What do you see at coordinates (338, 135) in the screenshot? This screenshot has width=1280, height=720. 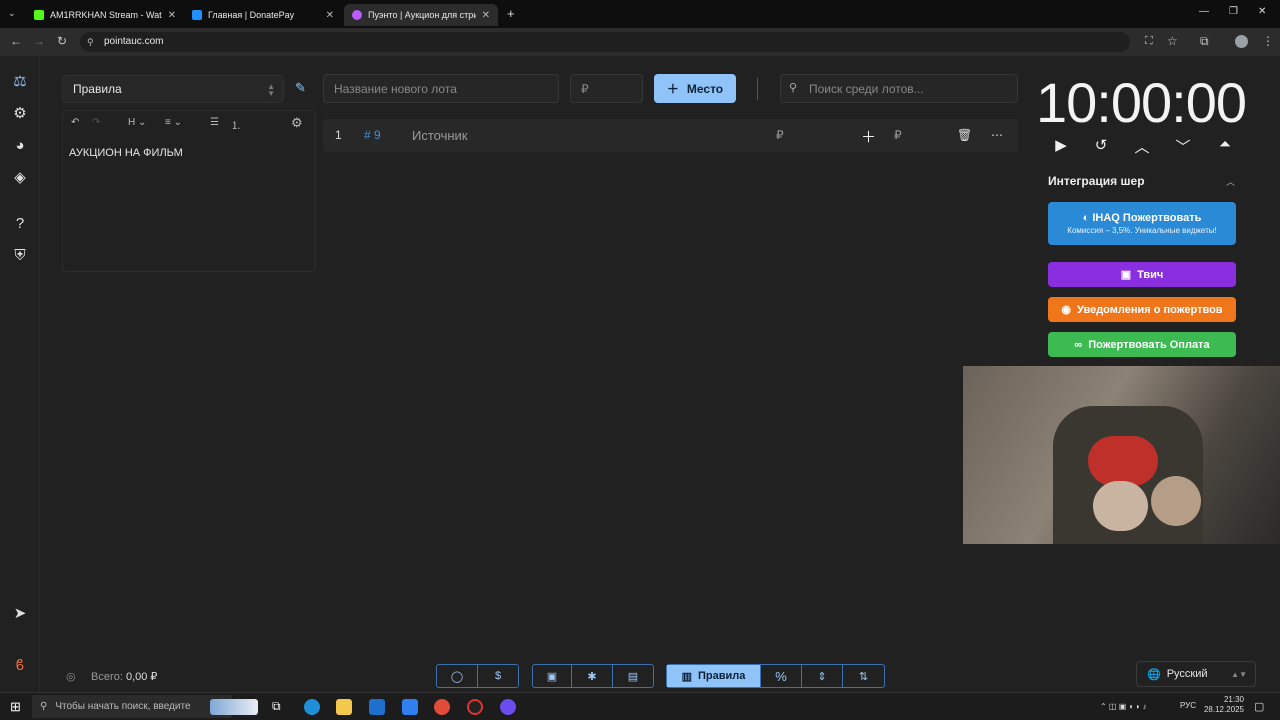 I see `lot-index: 1` at bounding box center [338, 135].